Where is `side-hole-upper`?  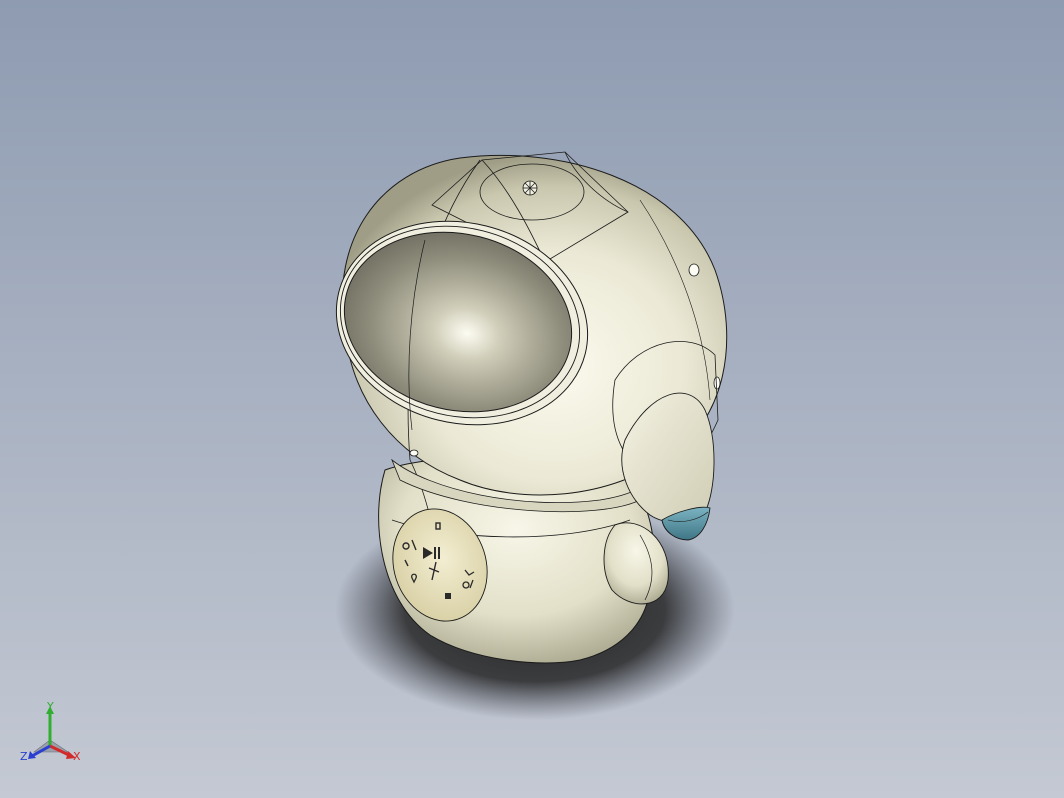 side-hole-upper is located at coordinates (694, 270).